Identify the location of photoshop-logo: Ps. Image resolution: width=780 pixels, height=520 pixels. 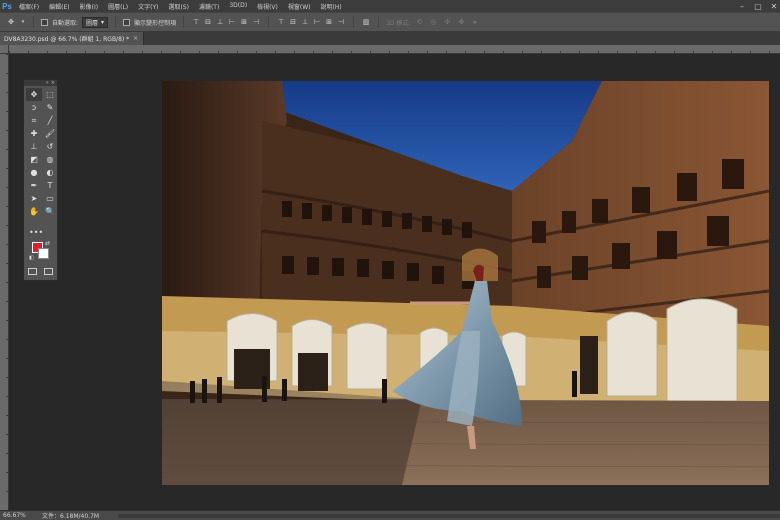
(7, 6).